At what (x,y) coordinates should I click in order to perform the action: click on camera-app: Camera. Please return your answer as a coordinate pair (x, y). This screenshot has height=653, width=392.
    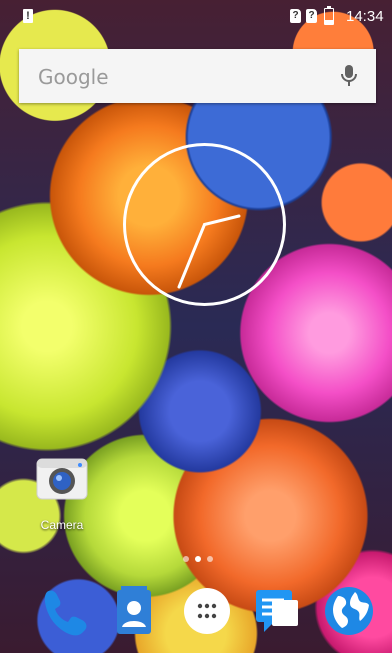
    Looking at the image, I should click on (62, 495).